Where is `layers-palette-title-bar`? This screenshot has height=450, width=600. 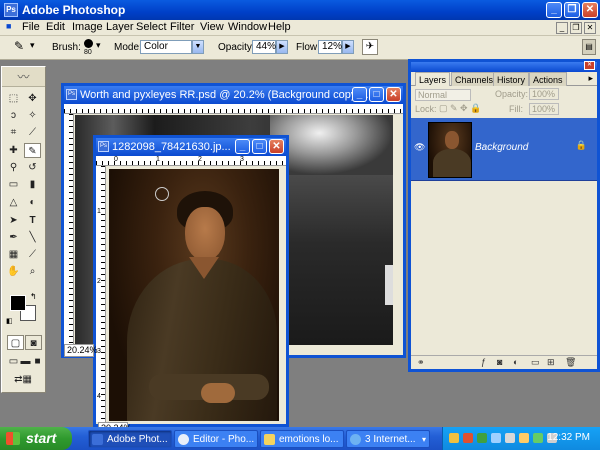 layers-palette-title-bar is located at coordinates (504, 67).